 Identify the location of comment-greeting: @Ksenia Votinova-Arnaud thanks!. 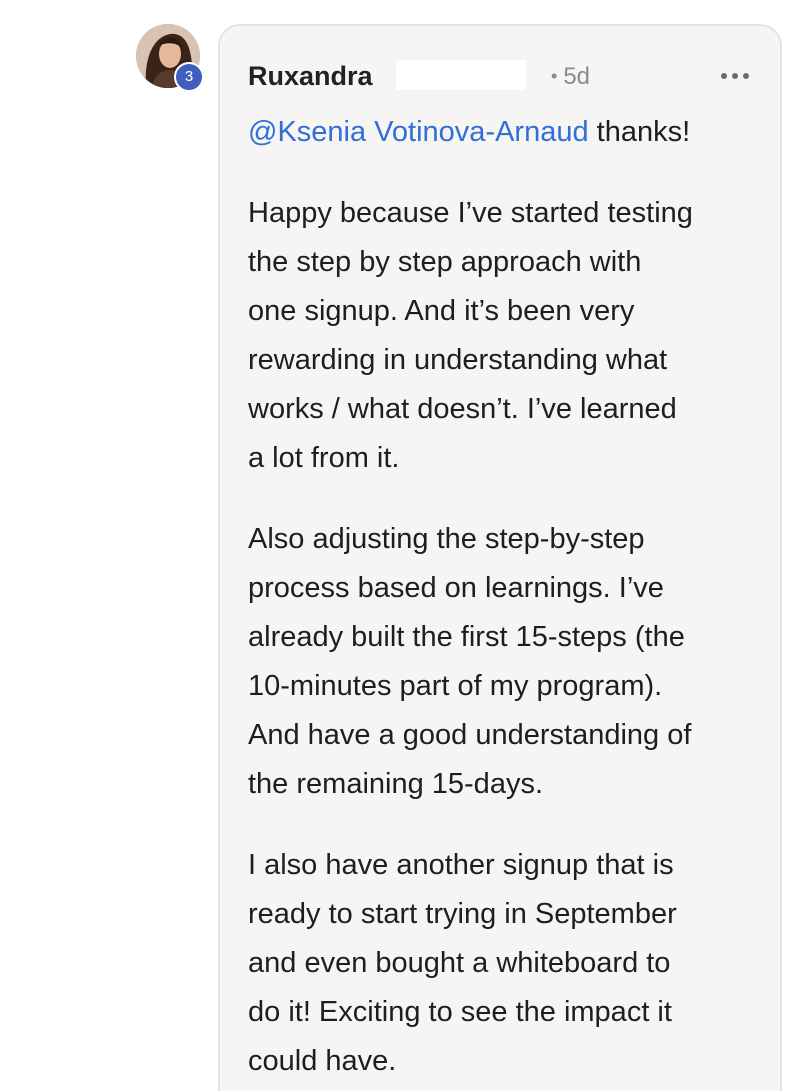
(508, 132).